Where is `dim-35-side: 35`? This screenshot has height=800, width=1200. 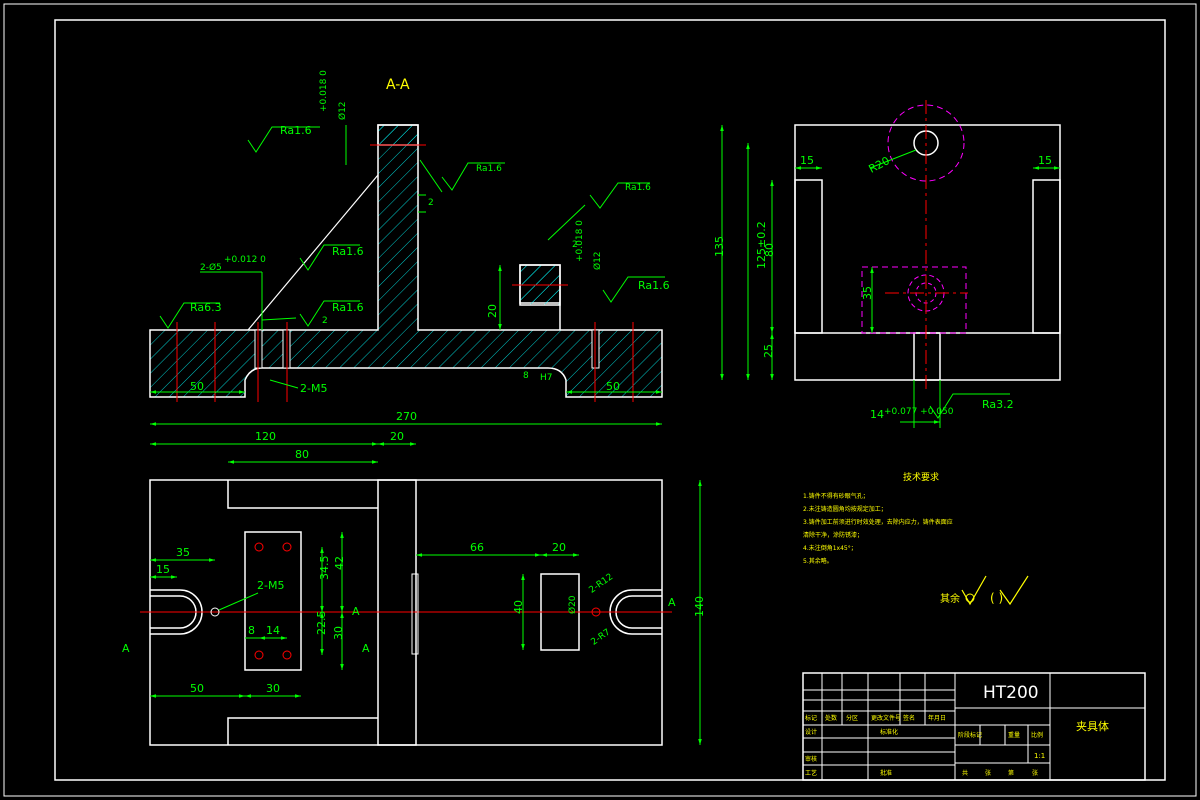
dim-35-side: 35 is located at coordinates (867, 293).